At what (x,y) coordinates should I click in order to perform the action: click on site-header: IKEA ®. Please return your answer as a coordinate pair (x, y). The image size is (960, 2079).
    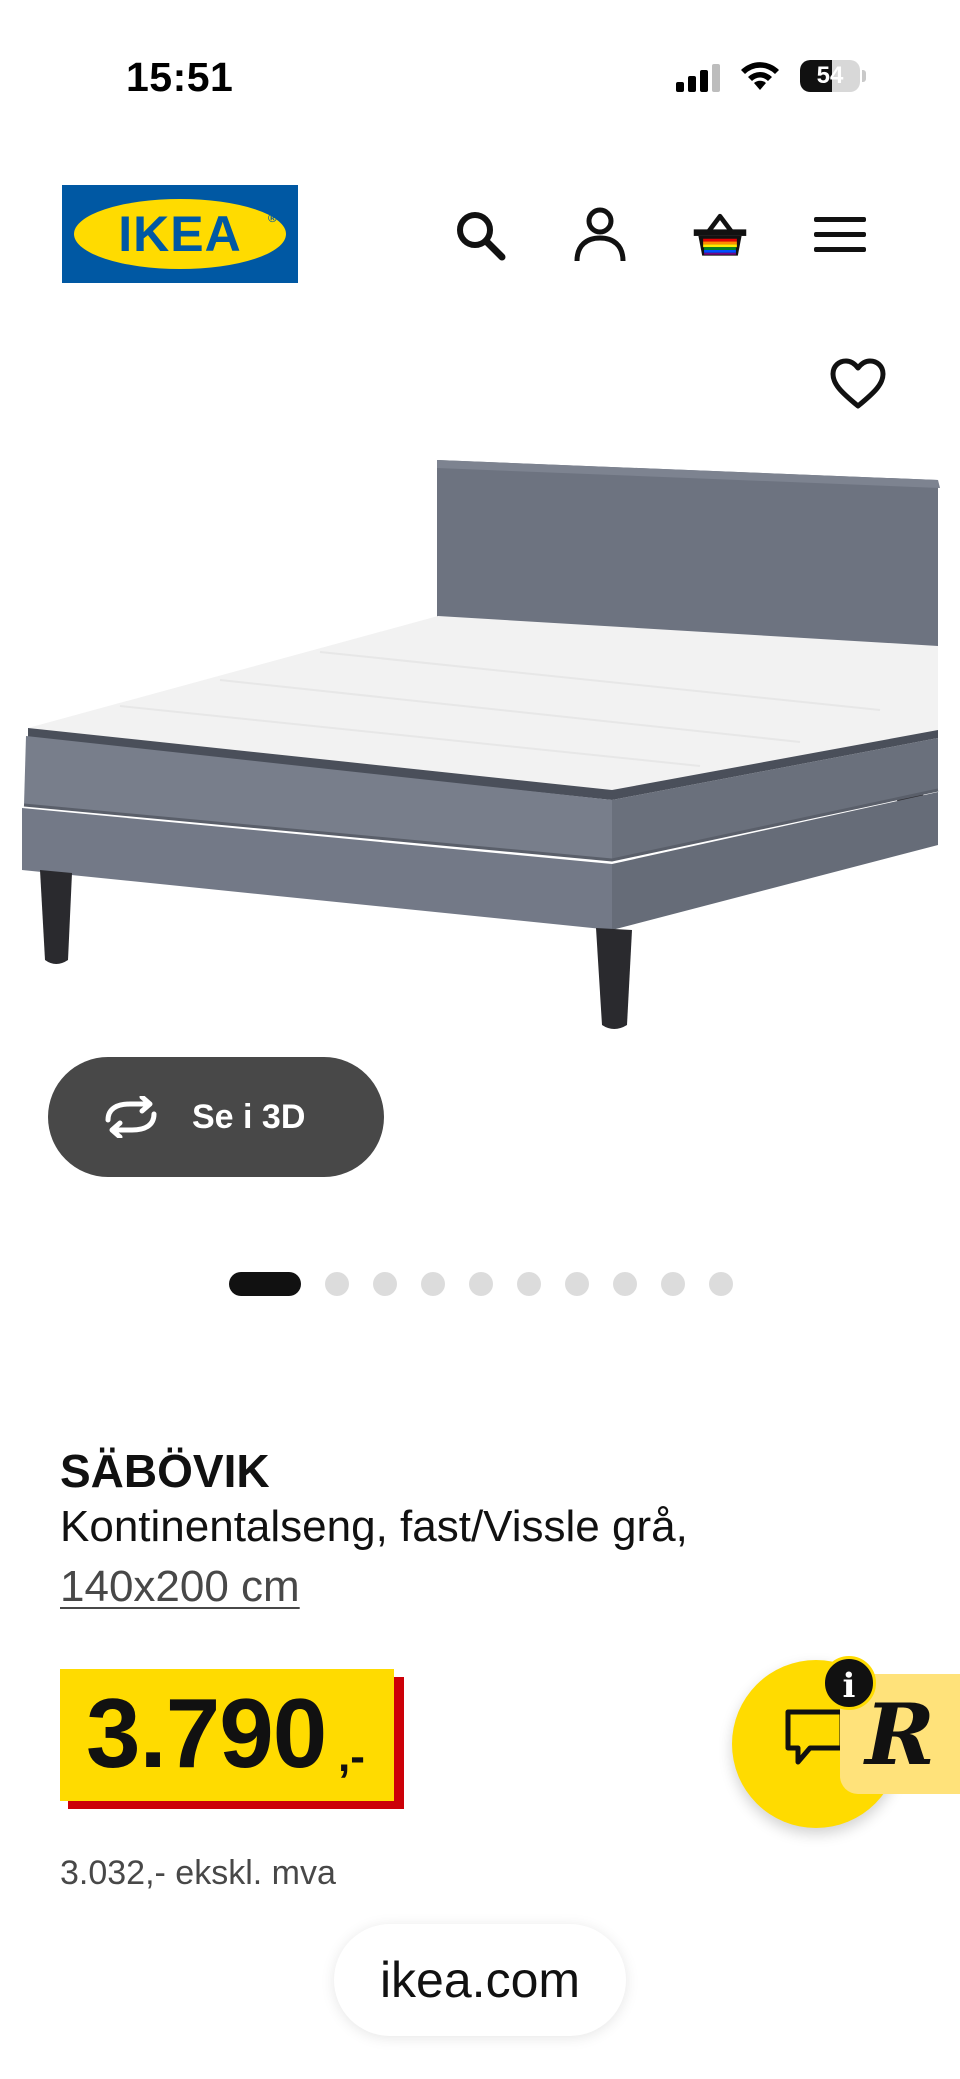
    Looking at the image, I should click on (480, 235).